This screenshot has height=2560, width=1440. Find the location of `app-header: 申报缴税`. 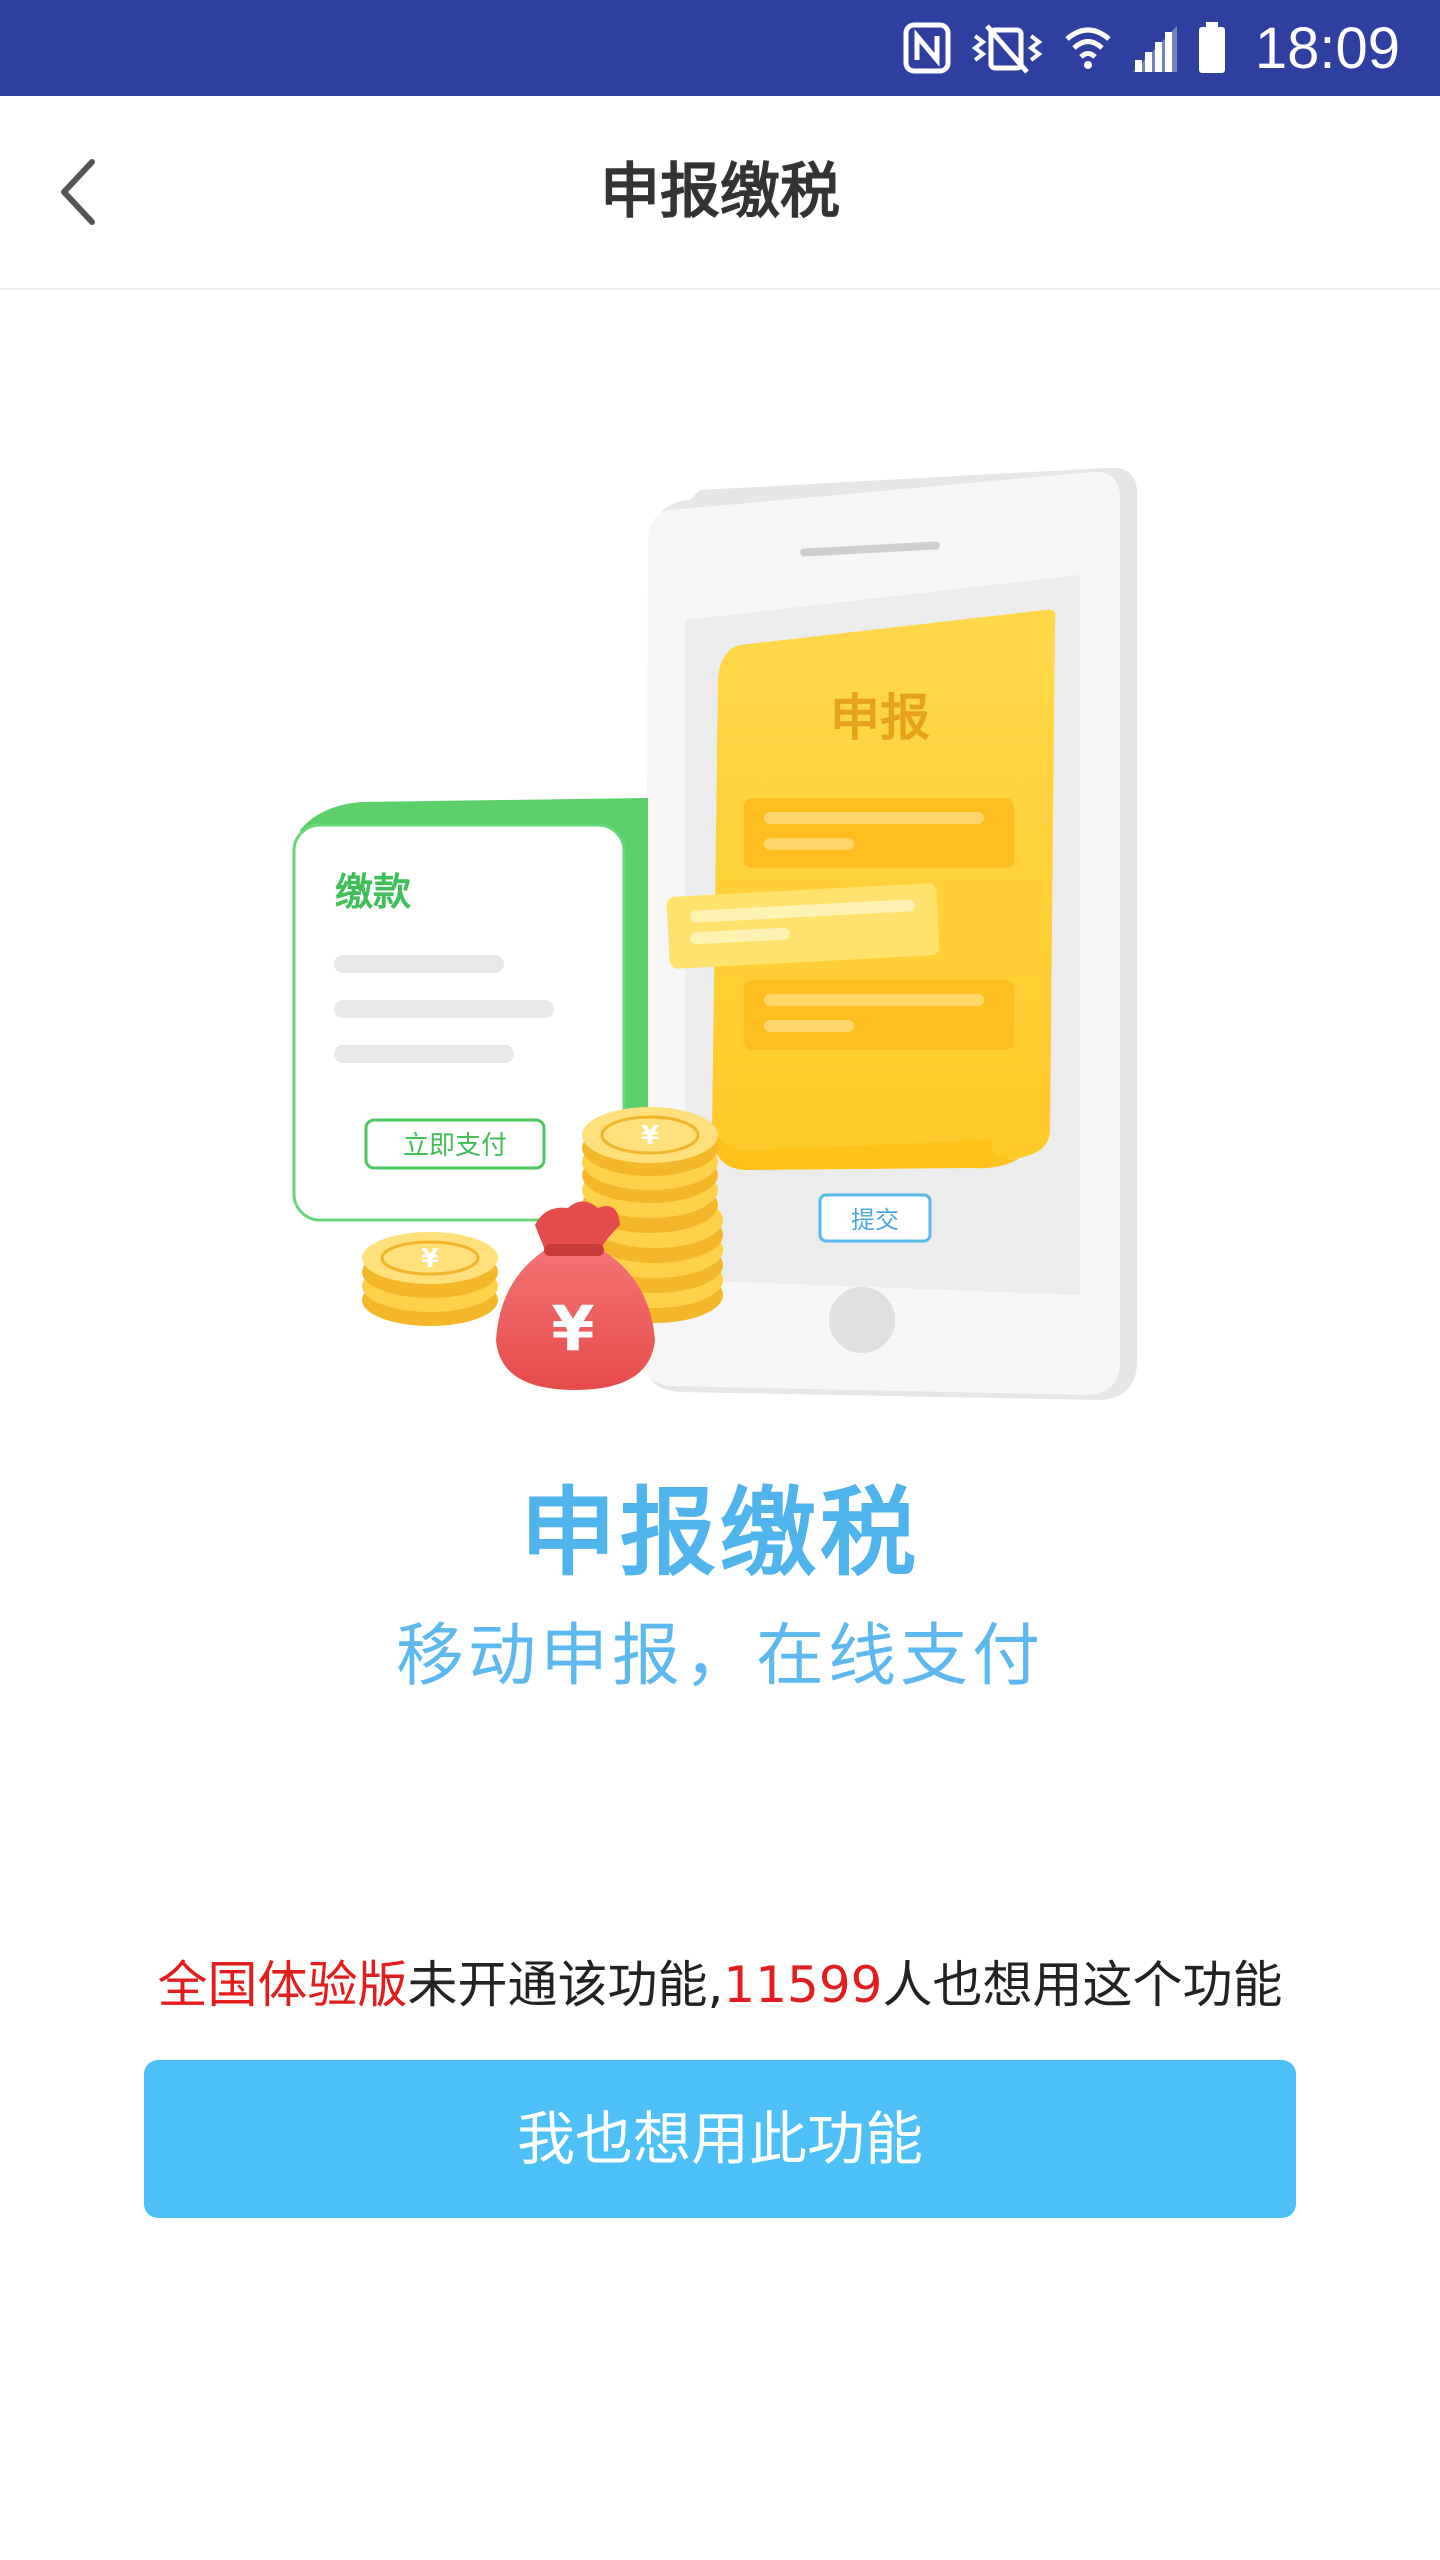

app-header: 申报缴税 is located at coordinates (720, 193).